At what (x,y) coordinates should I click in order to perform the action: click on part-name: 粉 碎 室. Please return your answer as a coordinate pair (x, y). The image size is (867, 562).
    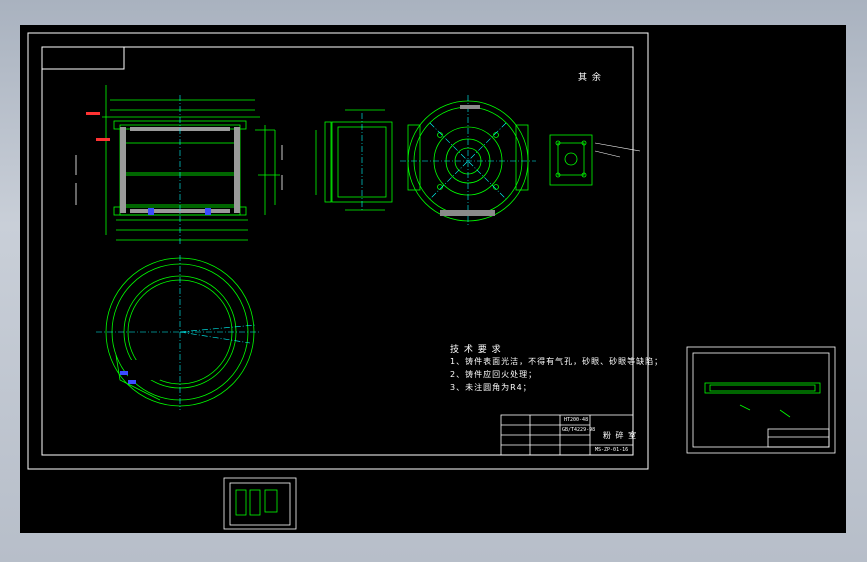
    Looking at the image, I should click on (620, 435).